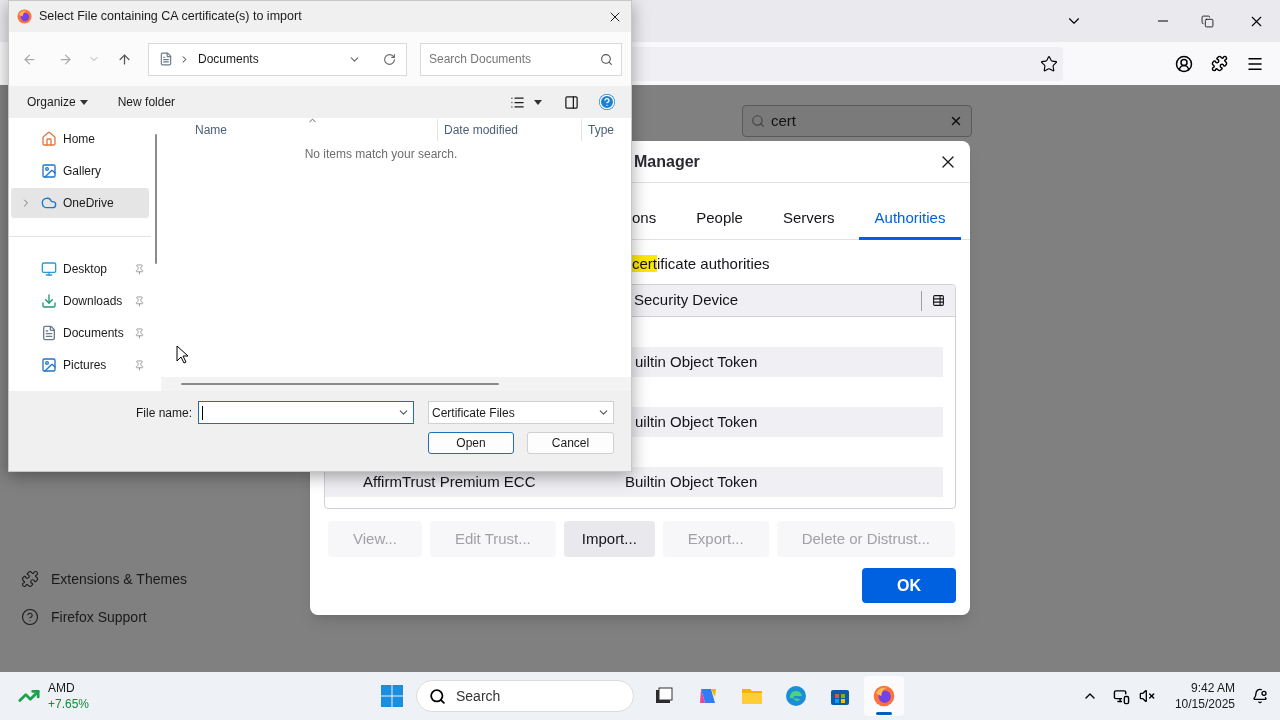  I want to click on task-view-icon, so click(664, 696).